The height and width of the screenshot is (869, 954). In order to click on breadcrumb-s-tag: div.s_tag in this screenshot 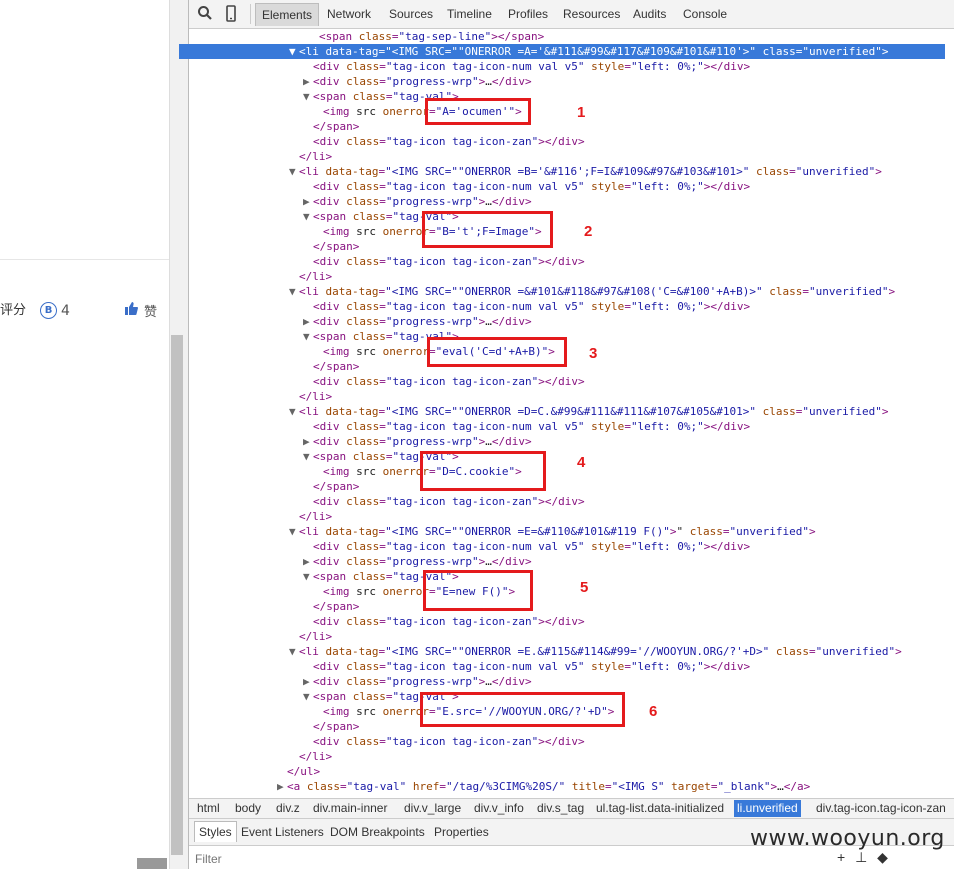, I will do `click(560, 808)`.